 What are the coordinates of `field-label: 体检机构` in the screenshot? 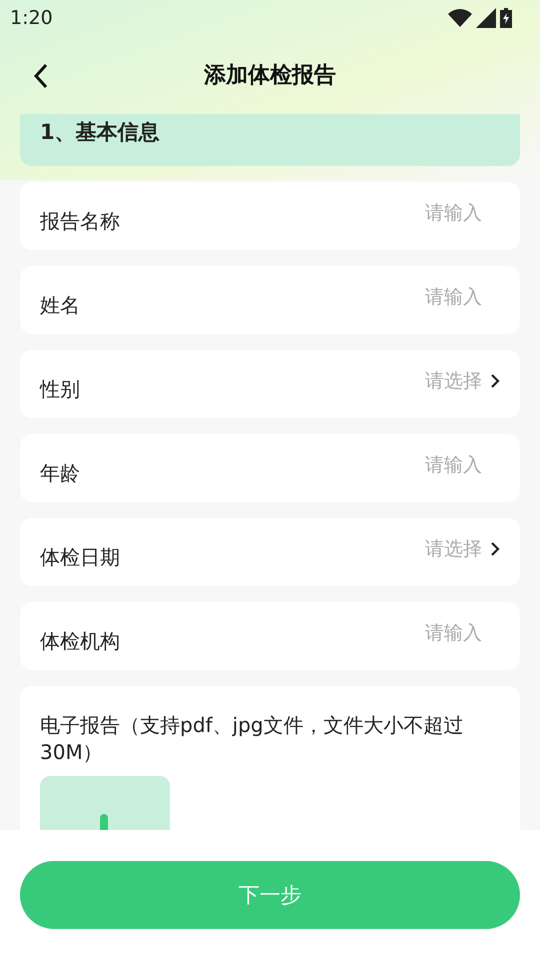 It's located at (80, 641).